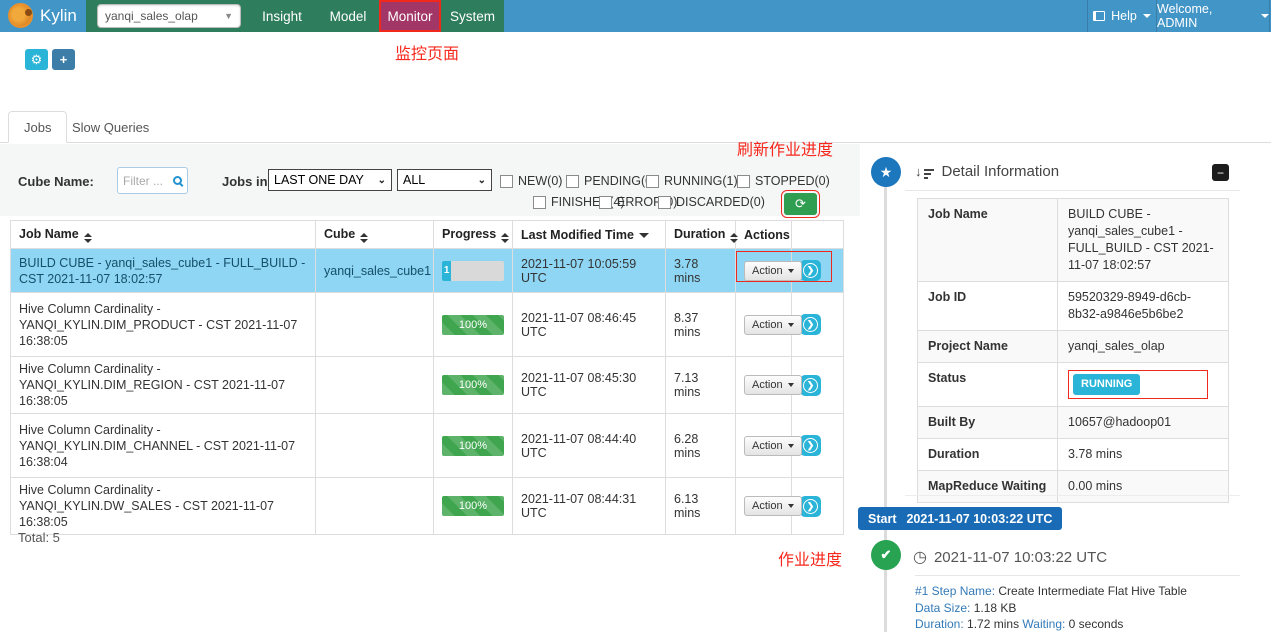 The height and width of the screenshot is (632, 1271). Describe the element at coordinates (374, 234) in the screenshot. I see `col-header-cube: Cube` at that location.